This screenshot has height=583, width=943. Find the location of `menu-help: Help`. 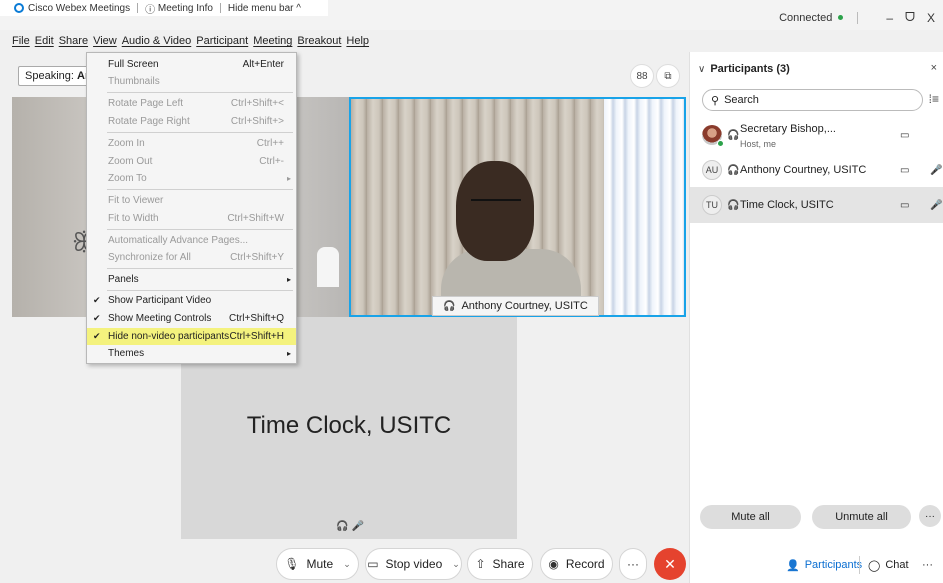

menu-help: Help is located at coordinates (357, 41).